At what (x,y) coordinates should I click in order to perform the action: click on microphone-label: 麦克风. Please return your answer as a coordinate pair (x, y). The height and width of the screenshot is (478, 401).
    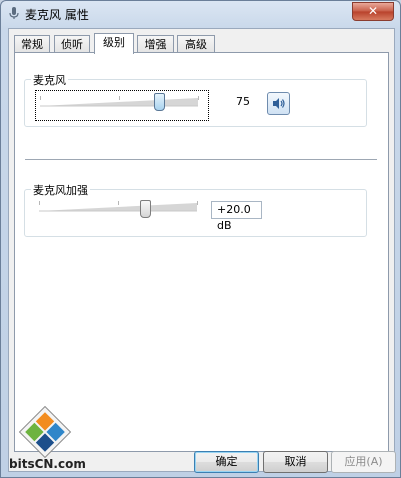
    Looking at the image, I should click on (49, 80).